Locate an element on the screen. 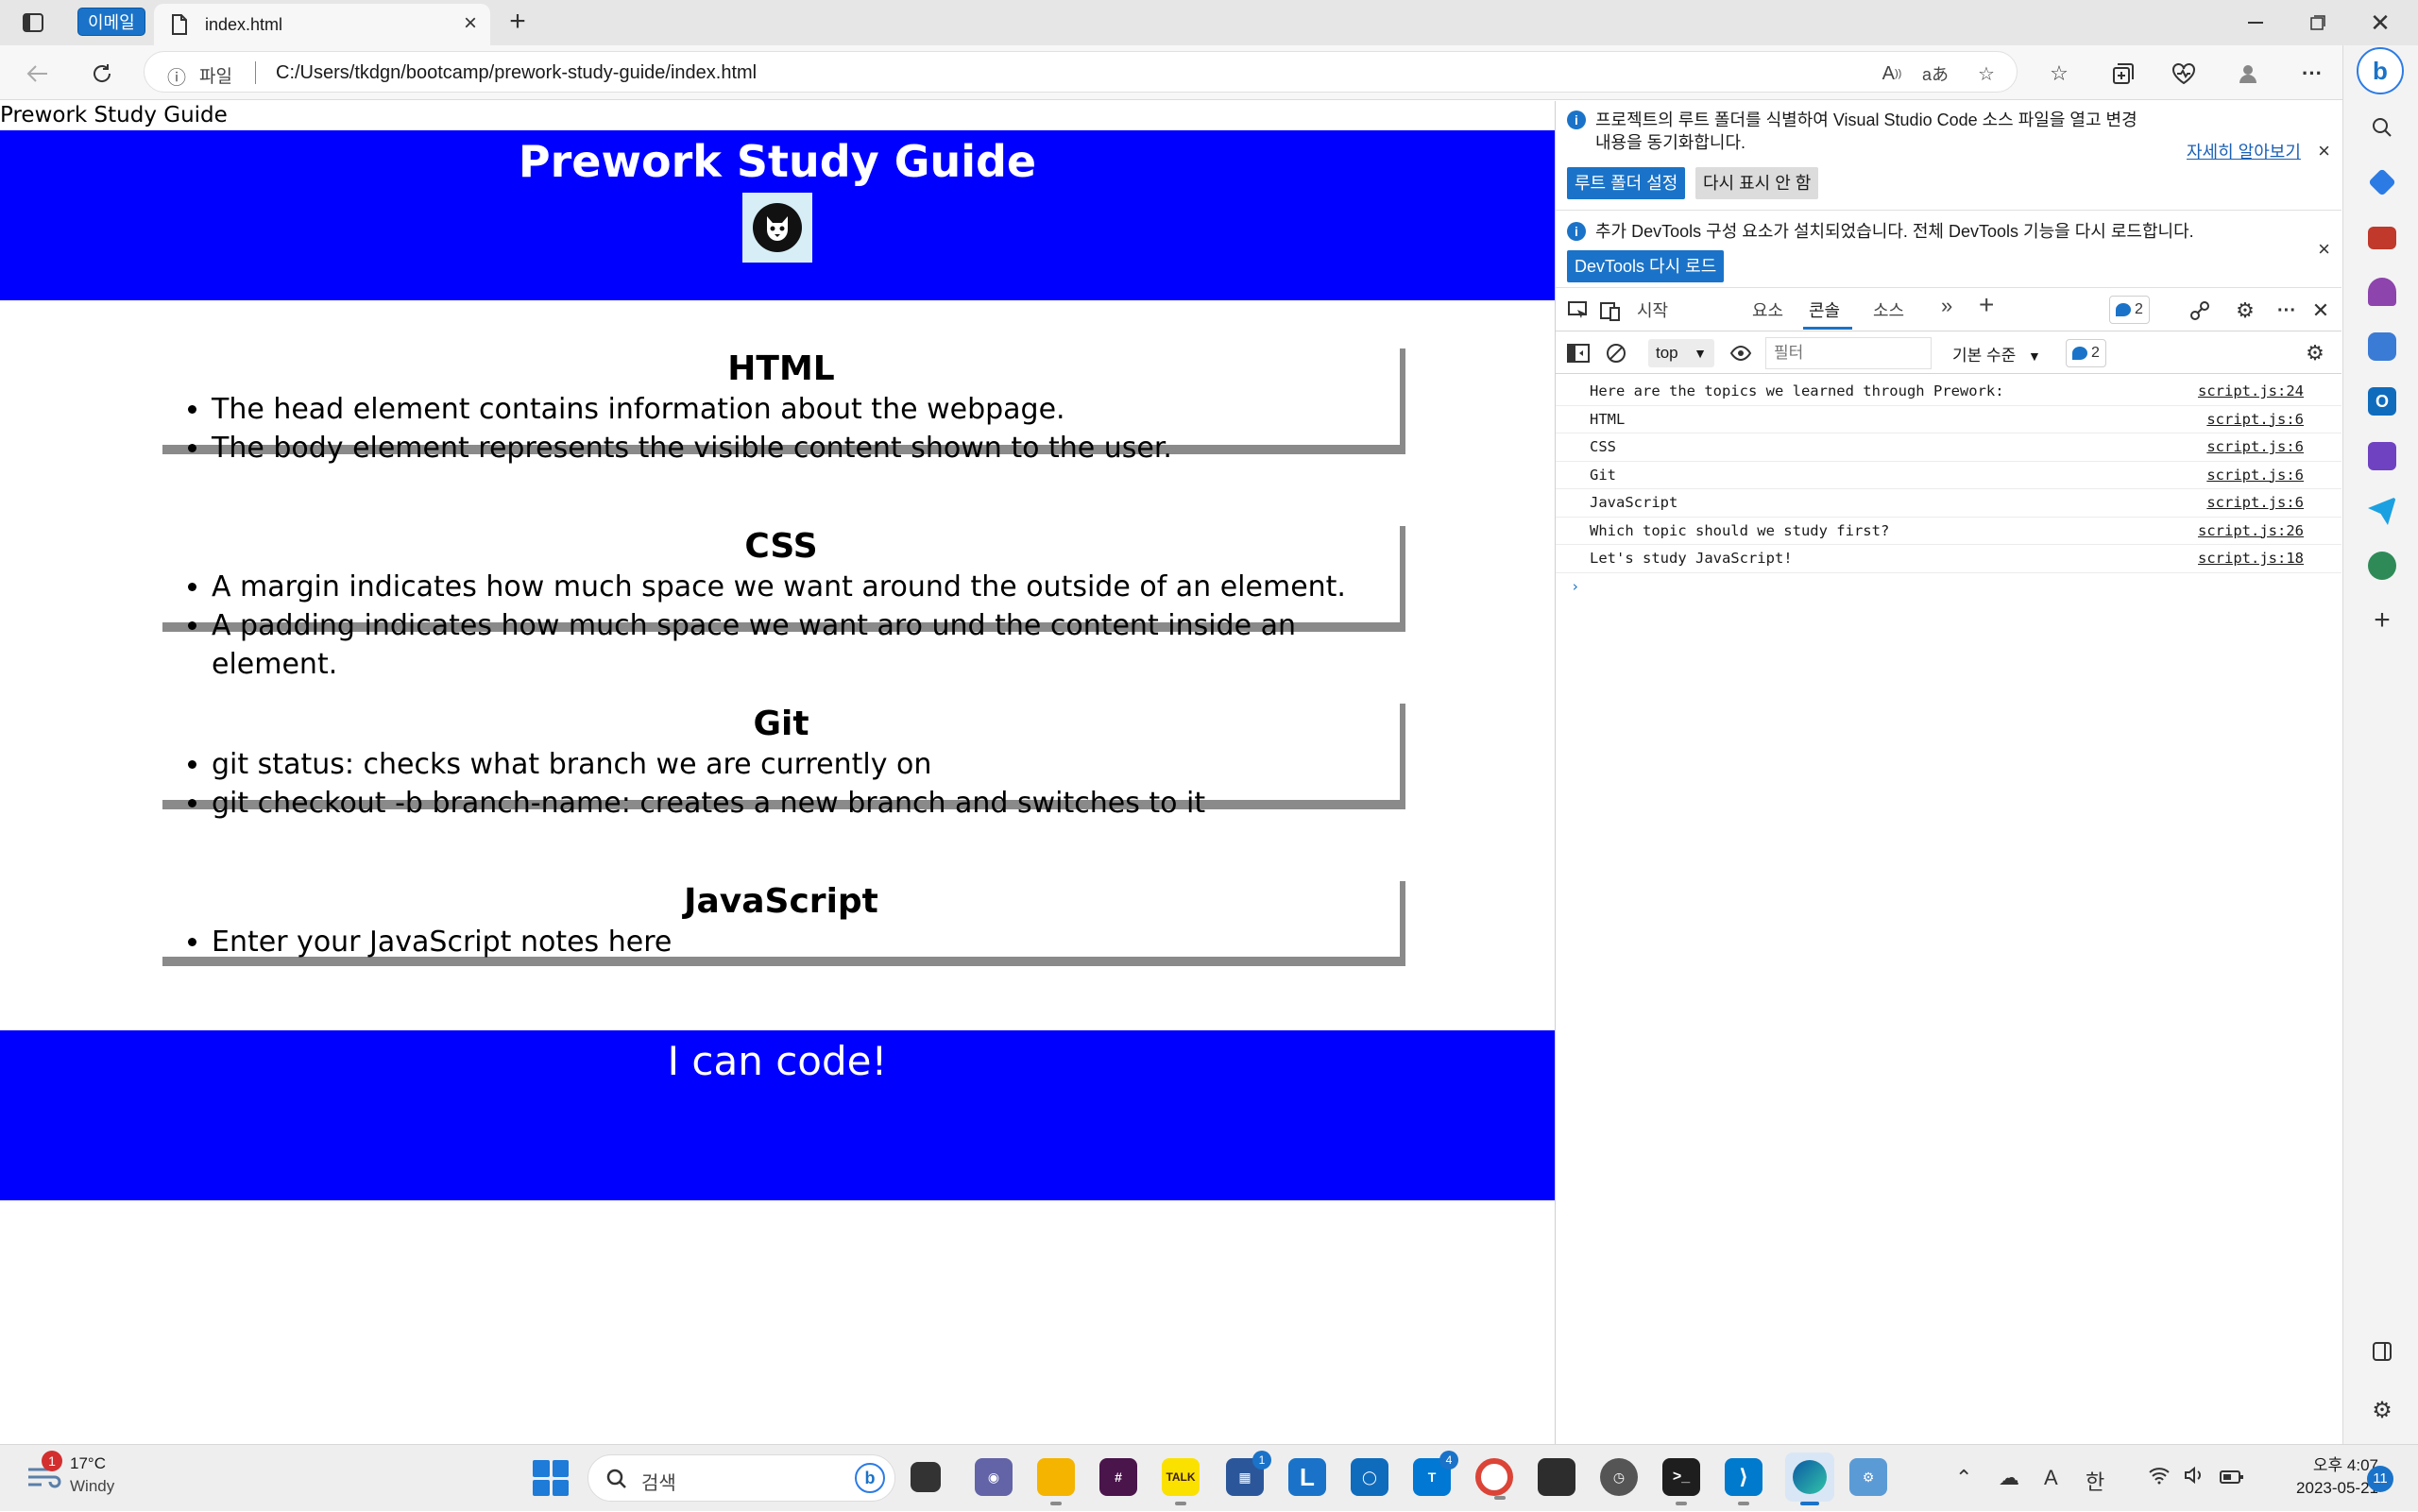  dont-show-again-button: 다시 표시 안 함 is located at coordinates (1757, 183).